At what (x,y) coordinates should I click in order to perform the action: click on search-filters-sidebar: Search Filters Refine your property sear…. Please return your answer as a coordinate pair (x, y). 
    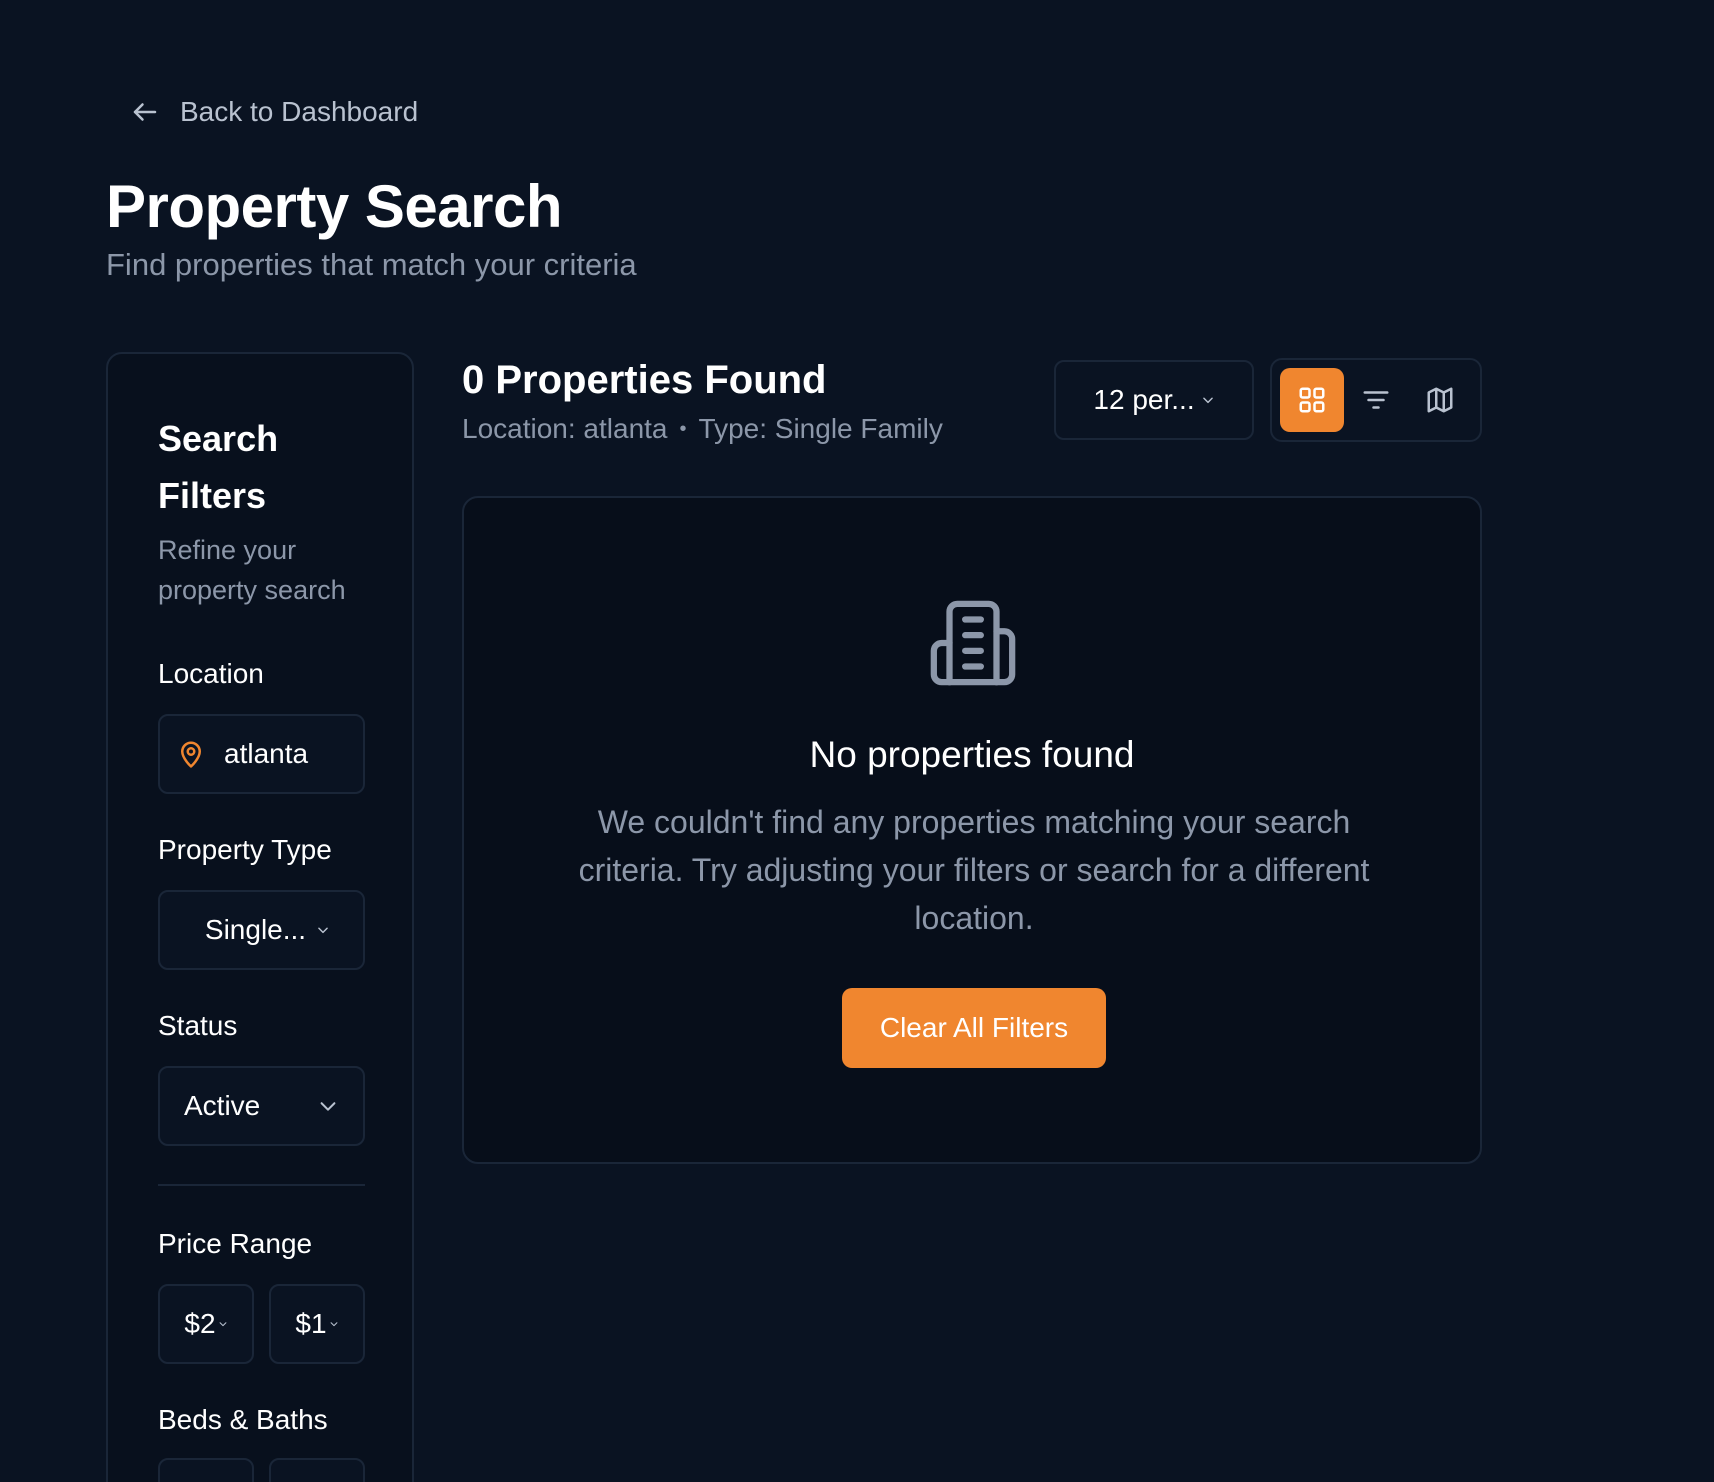
    Looking at the image, I should click on (260, 917).